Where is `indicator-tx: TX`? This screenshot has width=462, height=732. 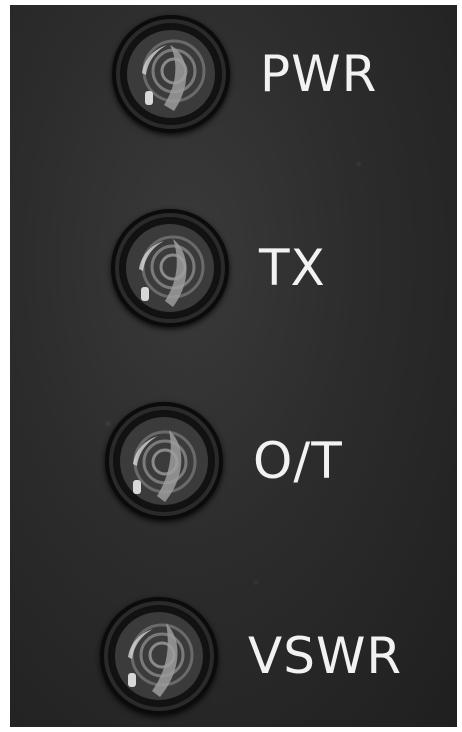
indicator-tx: TX is located at coordinates (218, 268).